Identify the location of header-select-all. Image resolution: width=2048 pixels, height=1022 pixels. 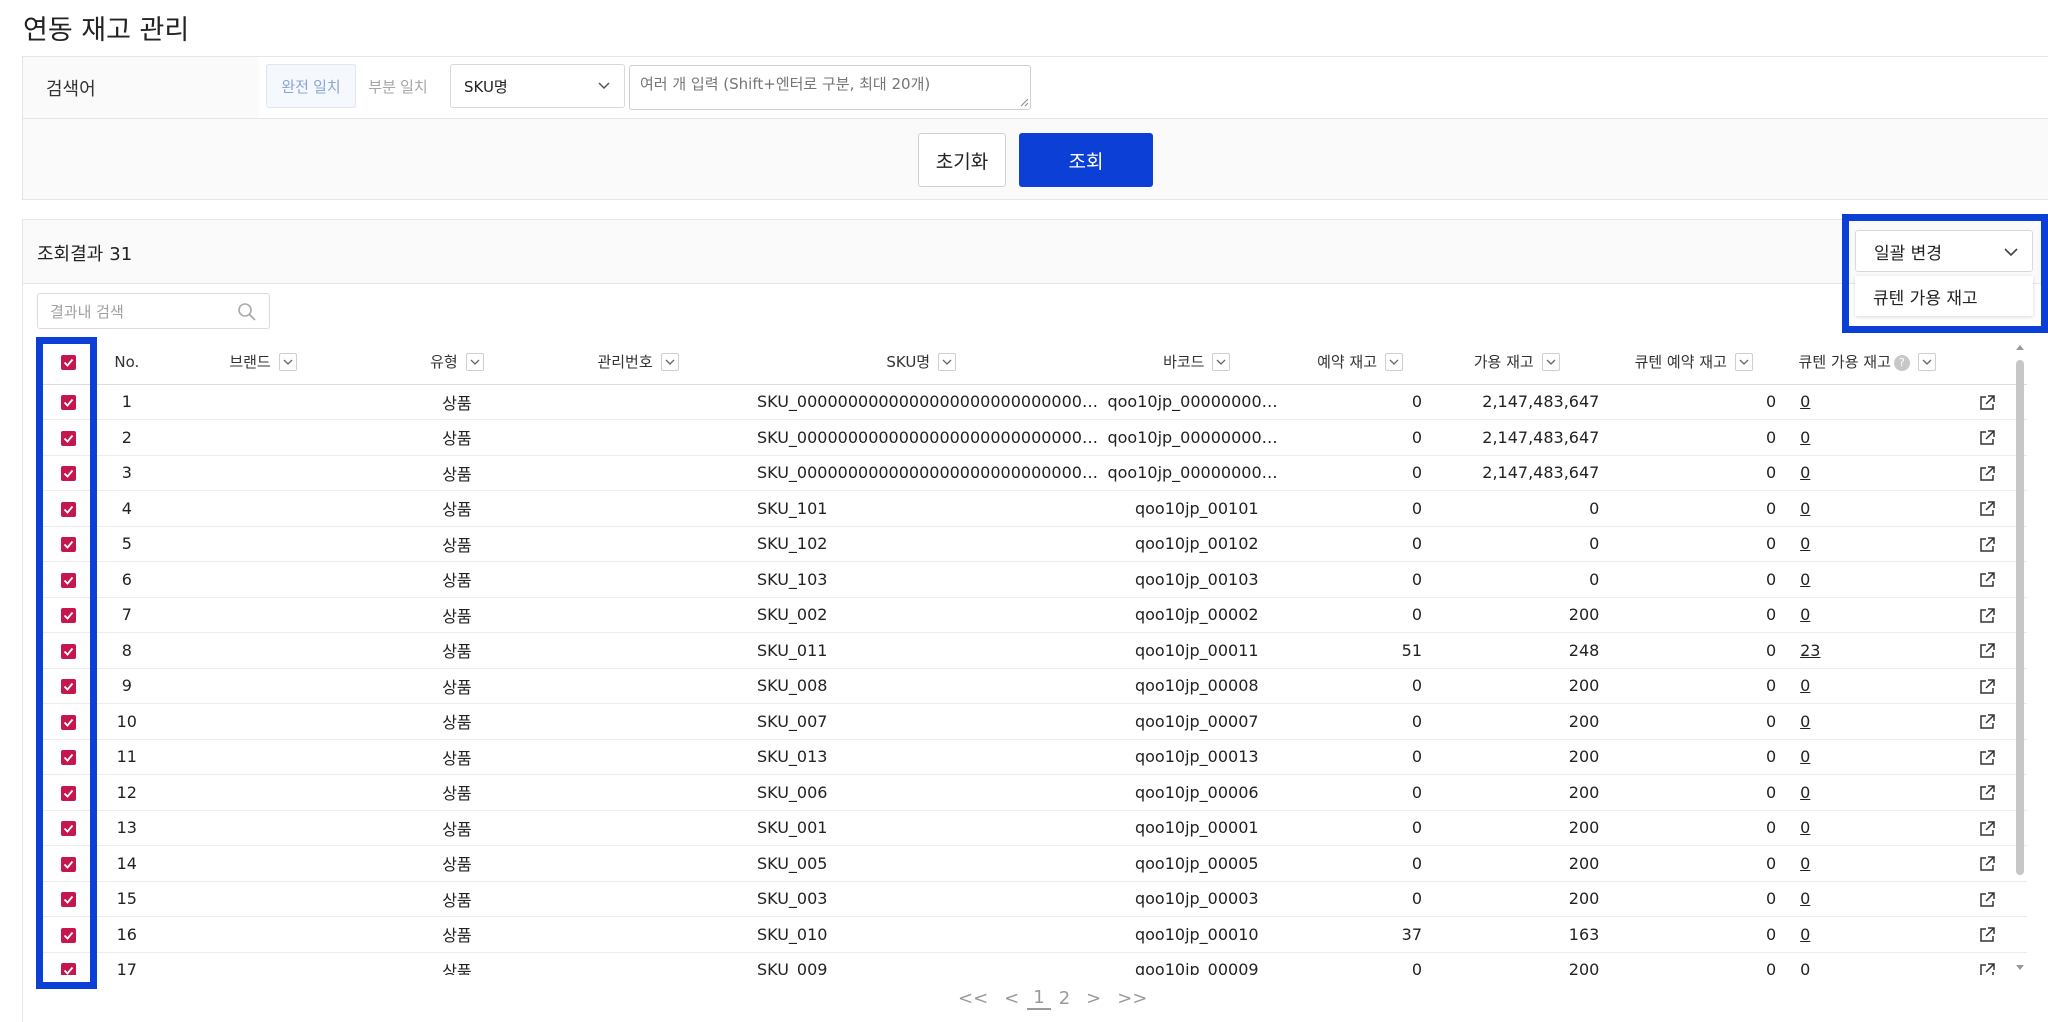
(68, 362).